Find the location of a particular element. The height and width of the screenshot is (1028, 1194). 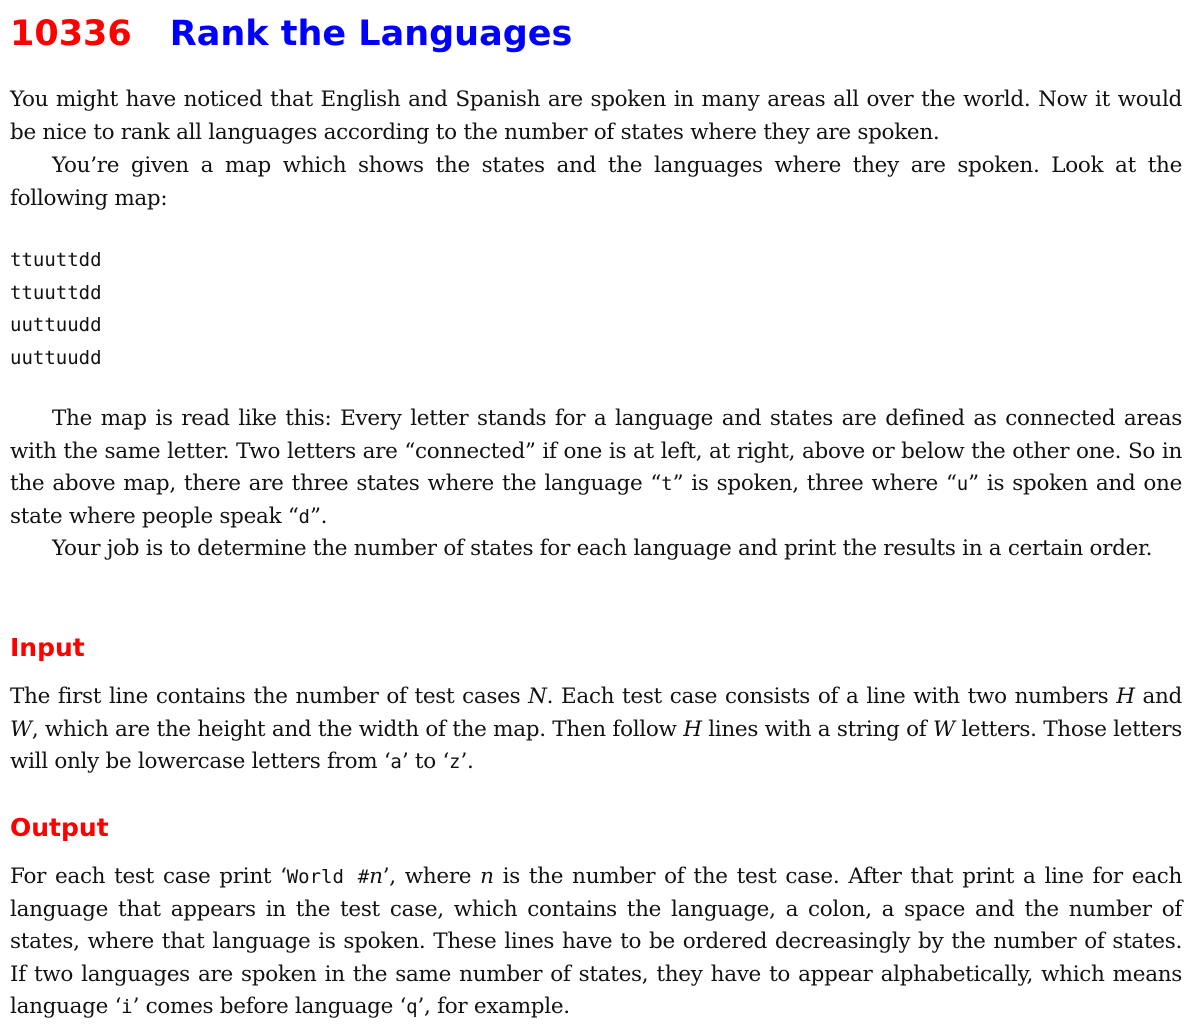

code-t: t is located at coordinates (667, 484).